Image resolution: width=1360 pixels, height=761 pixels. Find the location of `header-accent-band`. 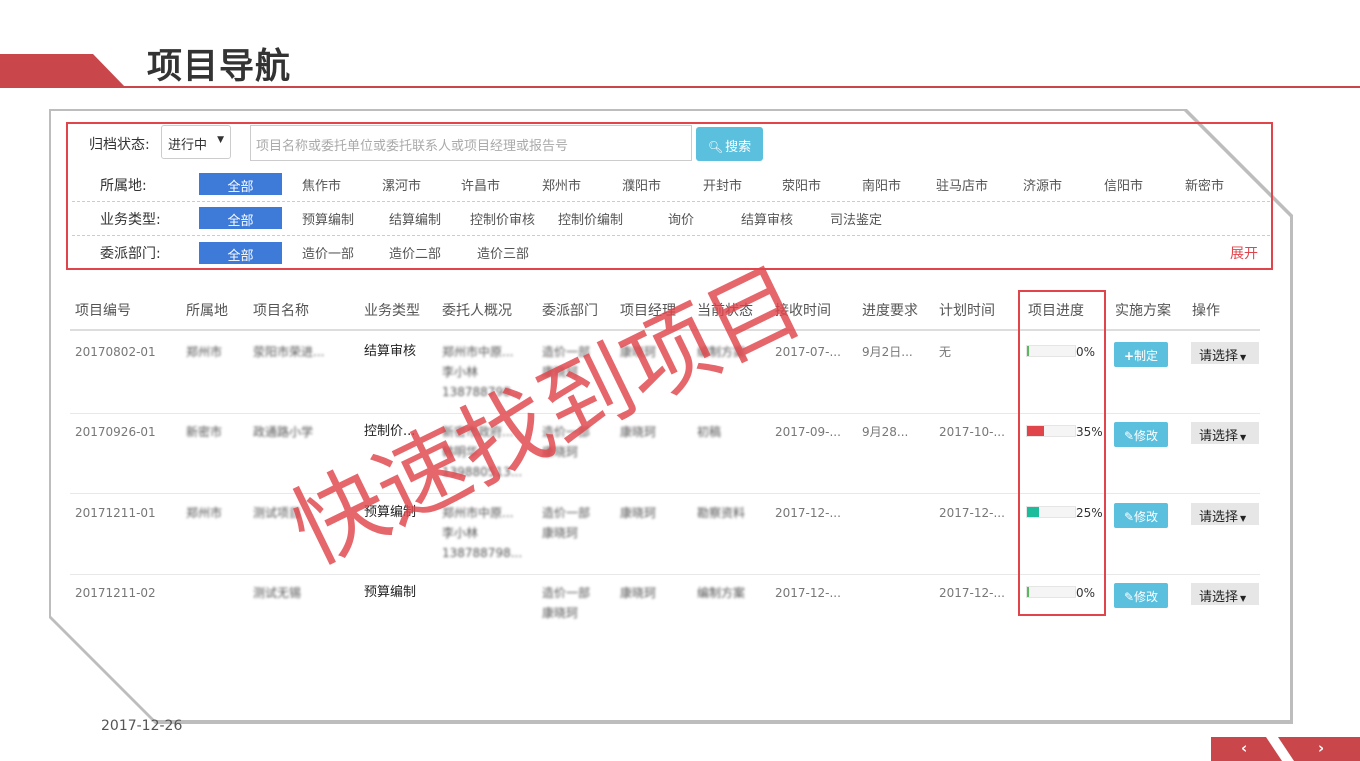

header-accent-band is located at coordinates (63, 71).